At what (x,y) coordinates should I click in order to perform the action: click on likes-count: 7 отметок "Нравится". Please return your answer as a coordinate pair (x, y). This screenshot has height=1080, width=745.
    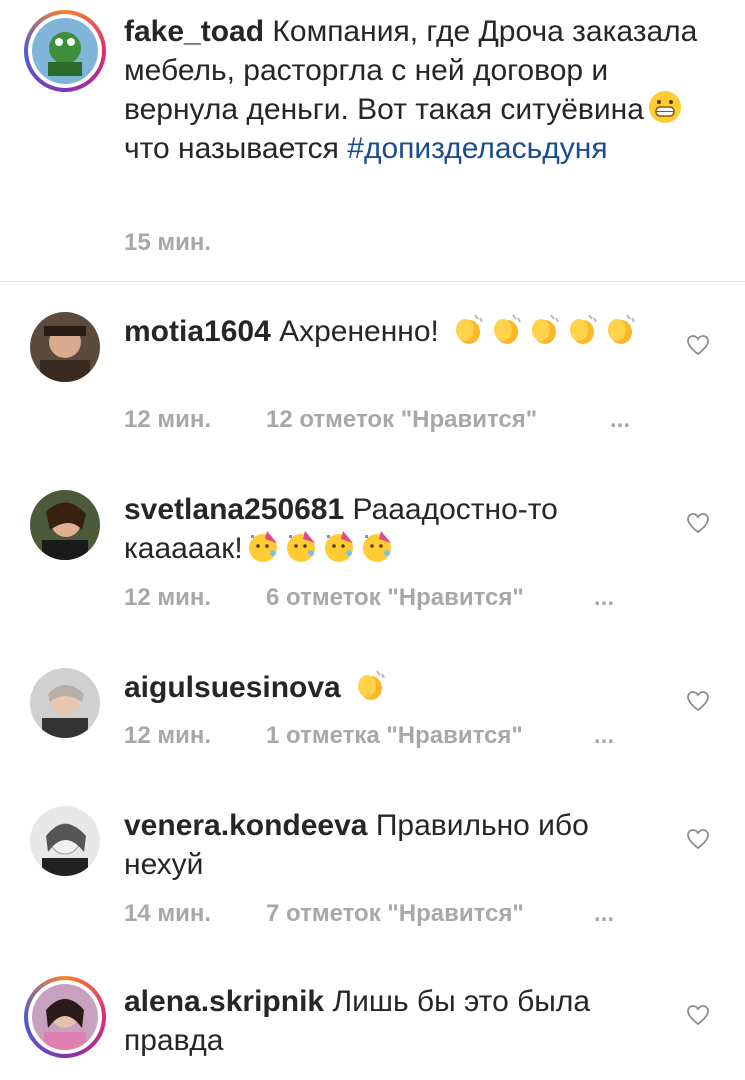
    Looking at the image, I should click on (395, 914).